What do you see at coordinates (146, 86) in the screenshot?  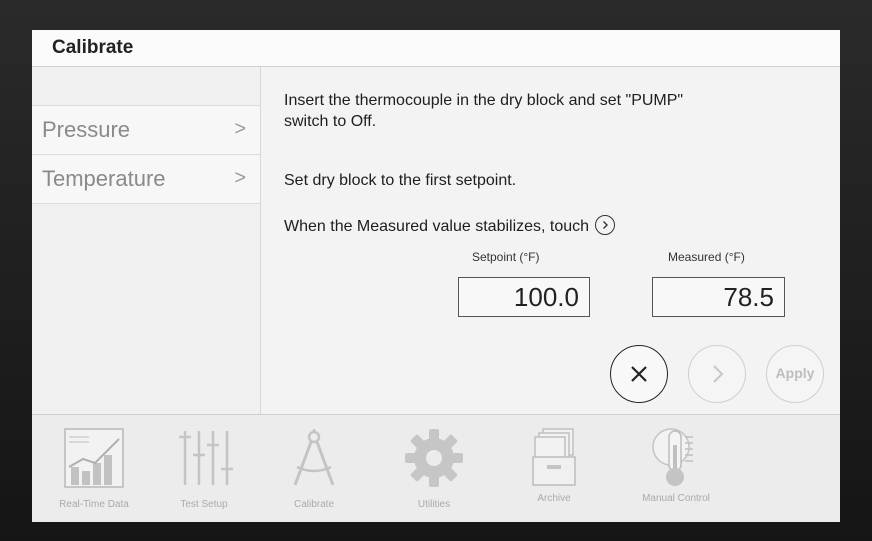 I see `sidebar-header-gap` at bounding box center [146, 86].